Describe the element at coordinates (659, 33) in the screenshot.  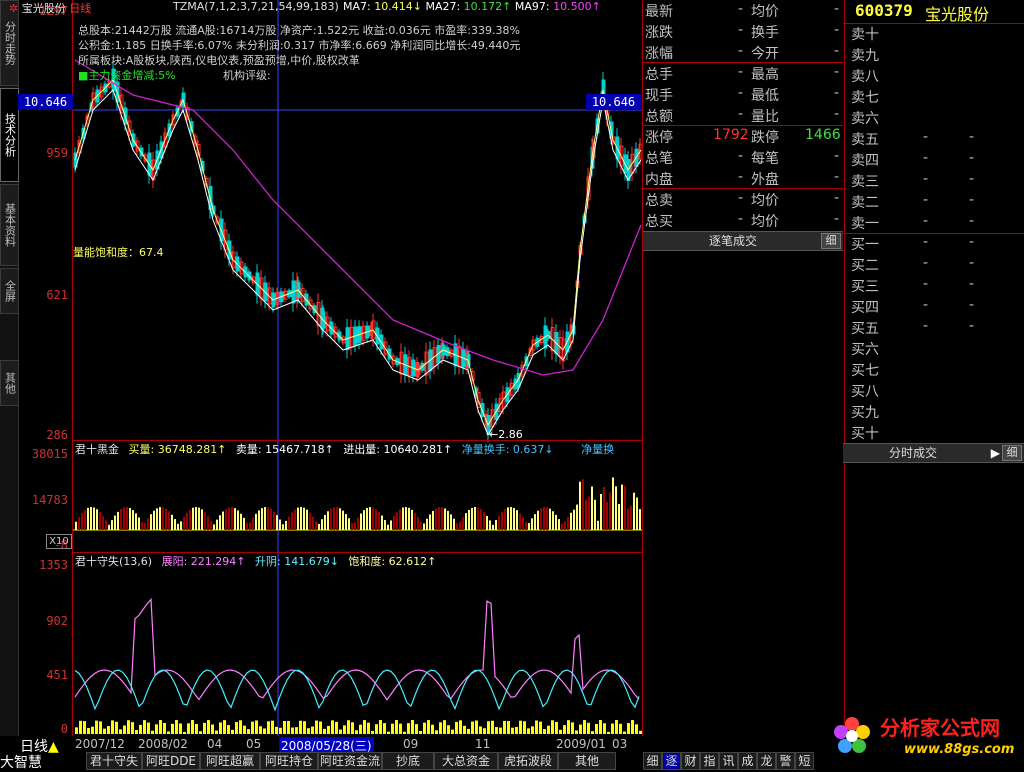
I see `quote-label: 涨跌` at that location.